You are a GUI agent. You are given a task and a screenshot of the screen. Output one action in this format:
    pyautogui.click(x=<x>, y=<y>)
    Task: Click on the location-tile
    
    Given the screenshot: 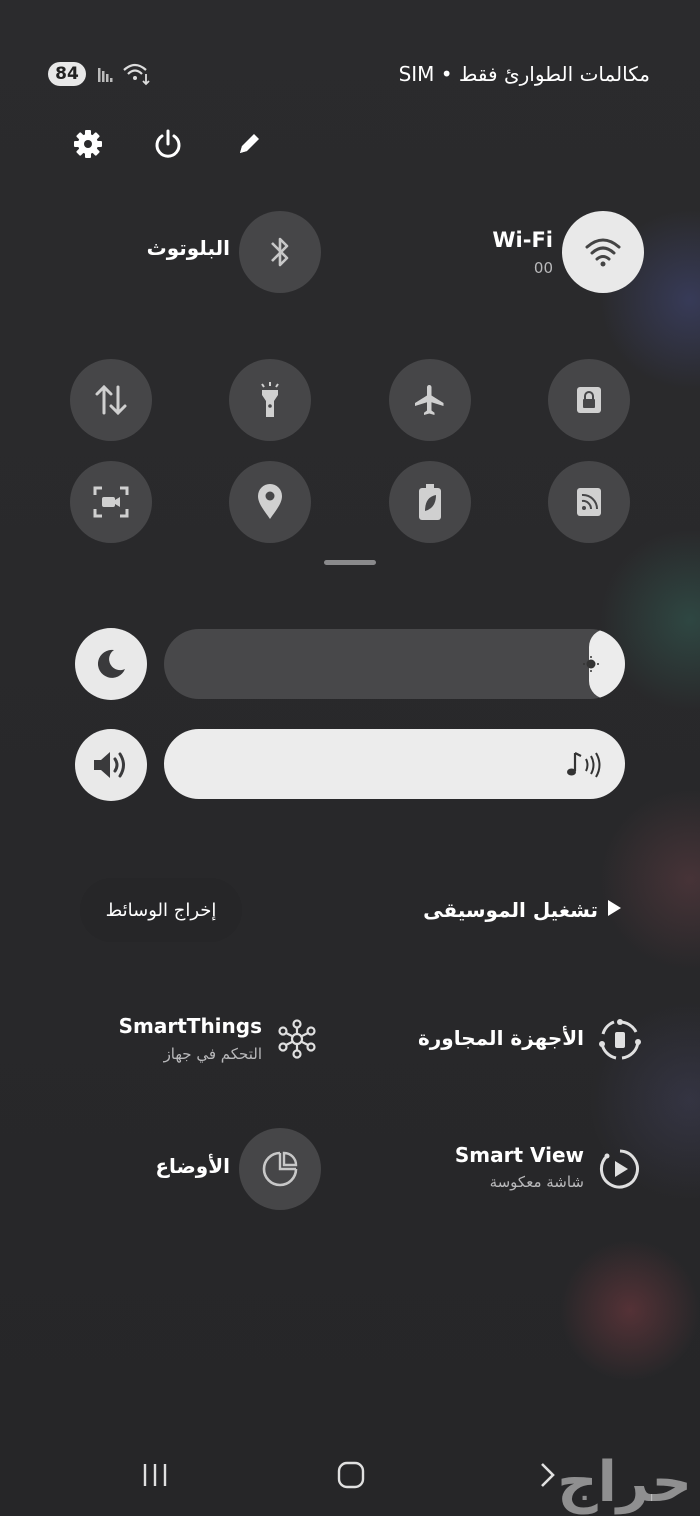 What is the action you would take?
    pyautogui.click(x=270, y=502)
    